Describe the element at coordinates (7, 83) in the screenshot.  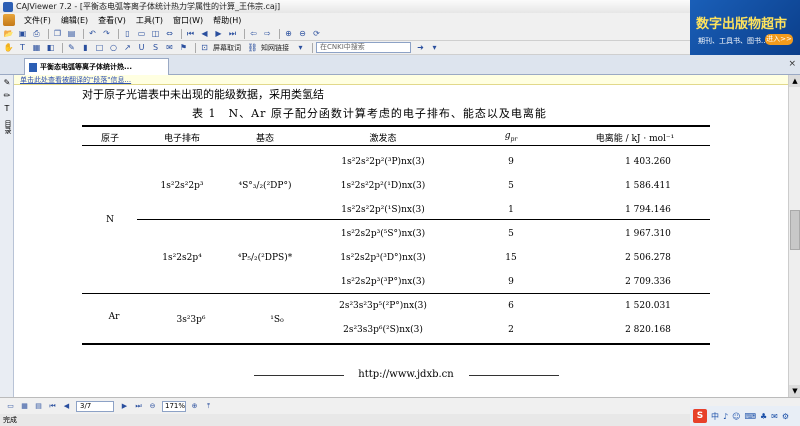
I see `note-panel-icon: ✎` at that location.